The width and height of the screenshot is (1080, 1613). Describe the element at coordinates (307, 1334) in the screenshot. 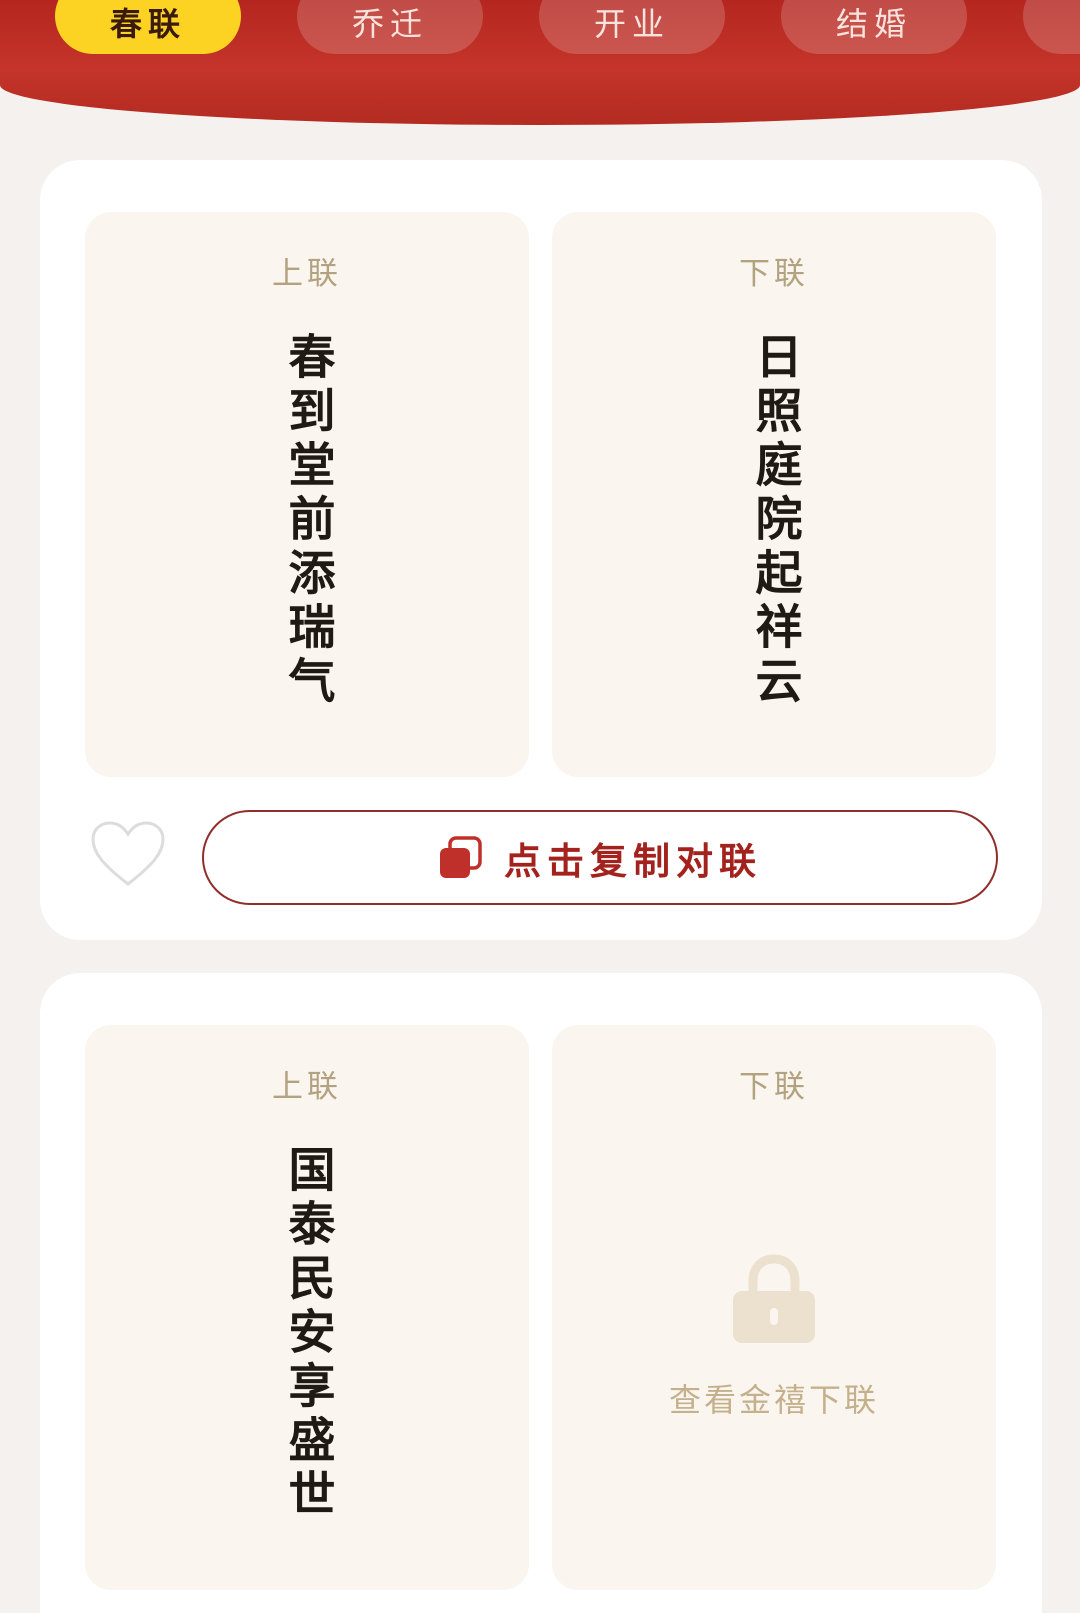

I see `upper-couplet-text: 国泰民安享盛世` at that location.